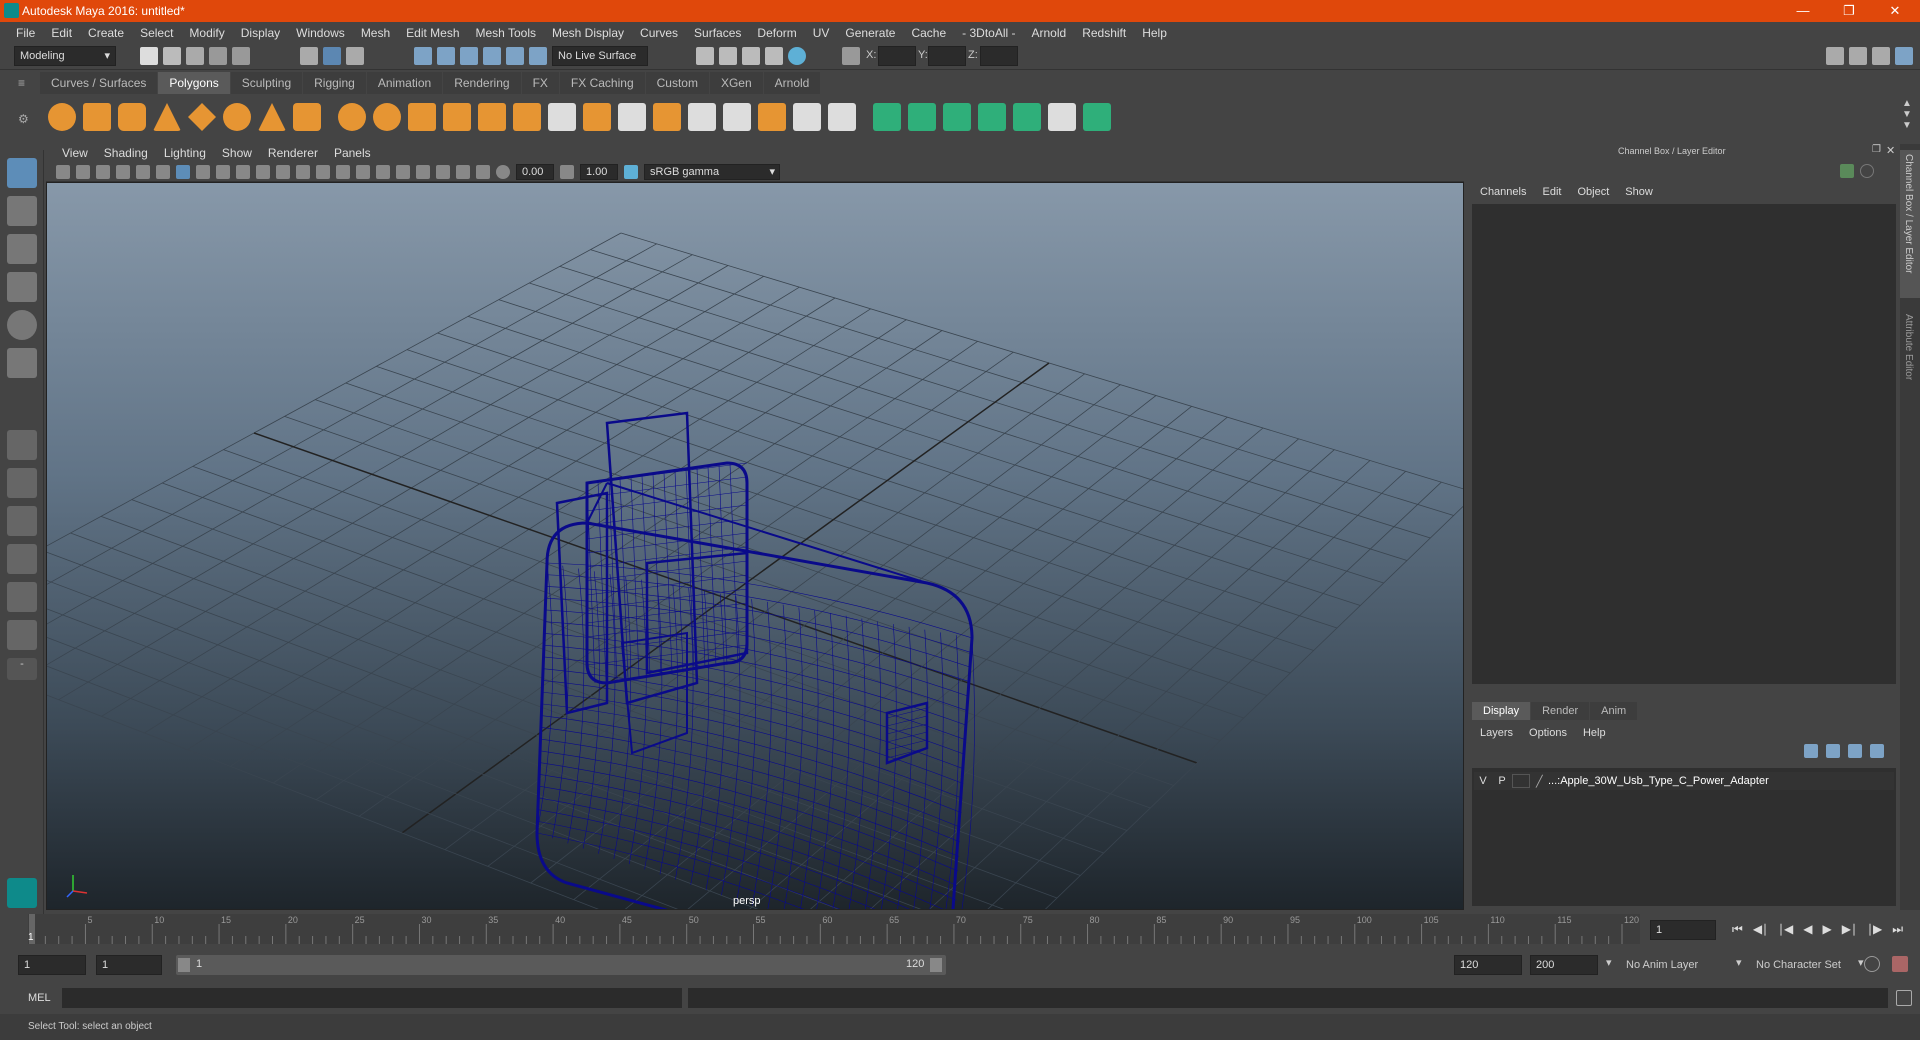 The height and width of the screenshot is (1040, 1920). I want to click on snap-grid-icon, so click(423, 56).